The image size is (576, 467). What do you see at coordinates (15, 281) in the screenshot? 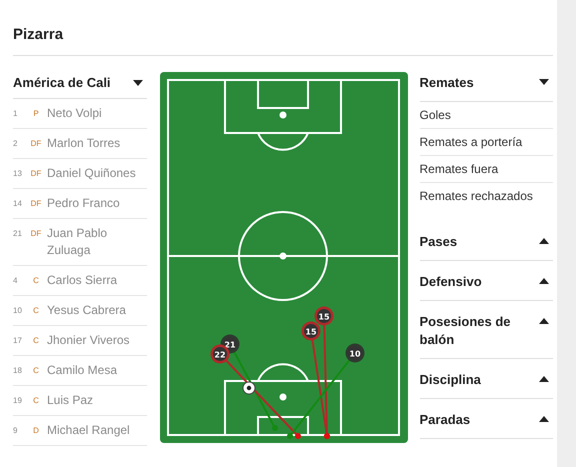
I see `player-number: 4` at bounding box center [15, 281].